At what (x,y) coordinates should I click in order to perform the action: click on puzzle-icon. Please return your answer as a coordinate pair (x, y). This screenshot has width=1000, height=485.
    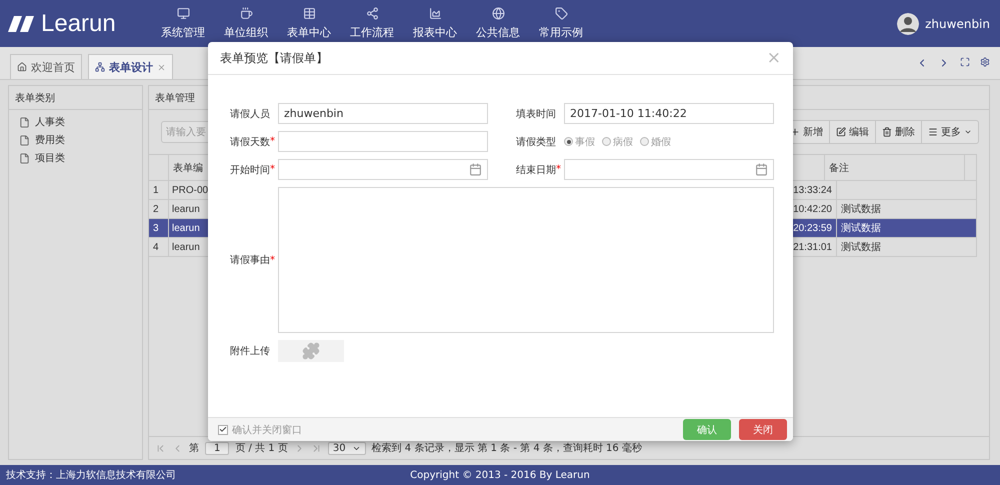
    Looking at the image, I should click on (311, 351).